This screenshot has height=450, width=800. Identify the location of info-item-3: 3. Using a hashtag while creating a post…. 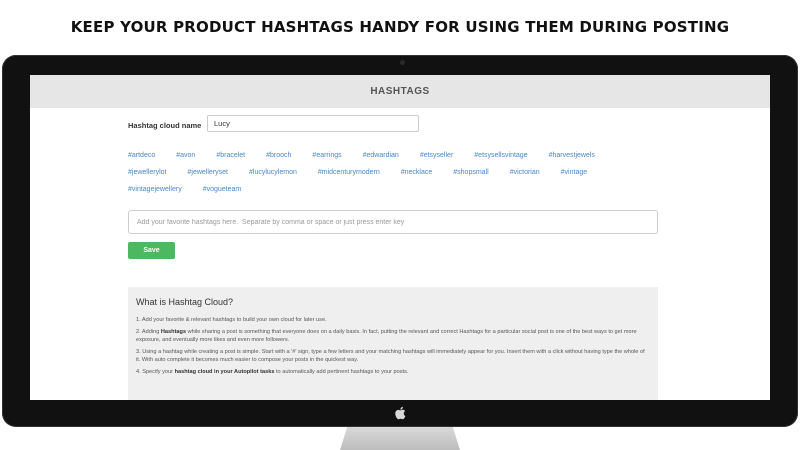
(390, 356).